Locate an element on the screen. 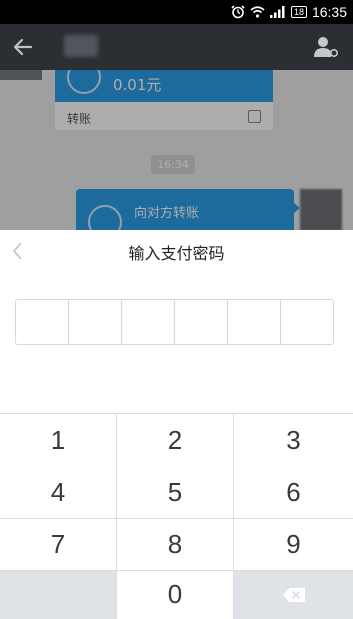  key-8: 8 is located at coordinates (175, 544).